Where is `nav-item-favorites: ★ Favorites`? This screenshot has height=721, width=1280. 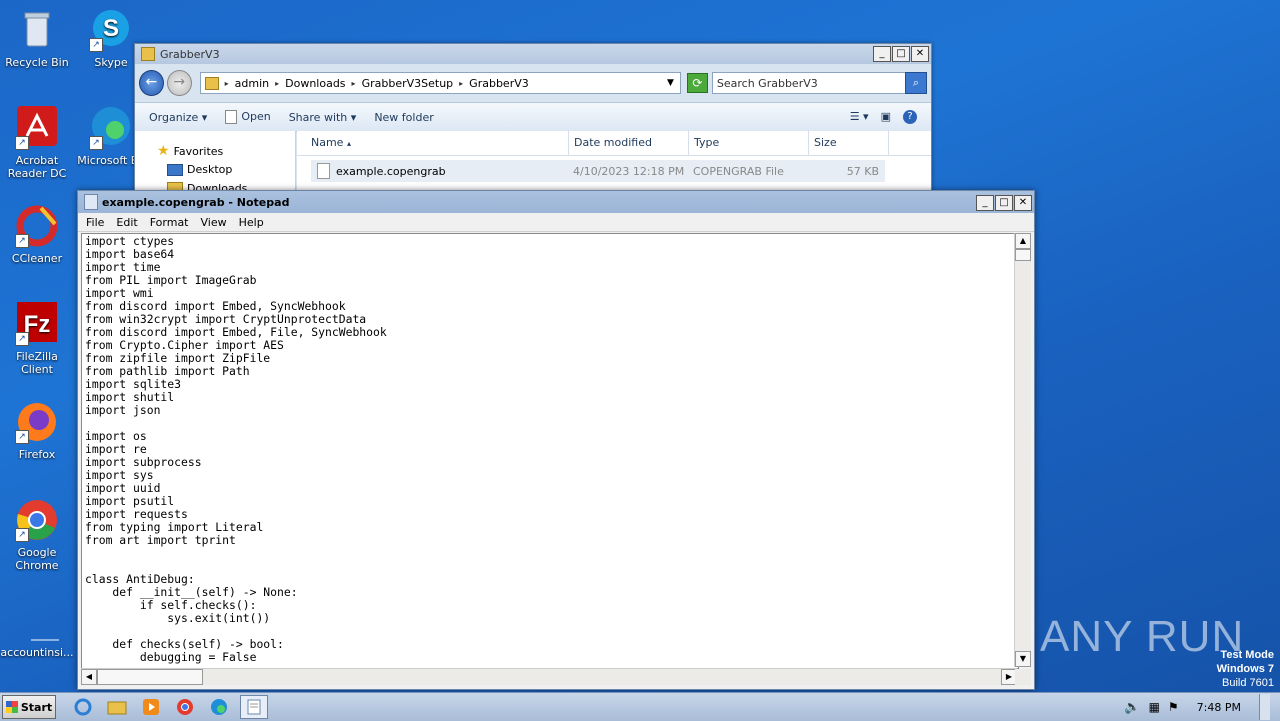 nav-item-favorites: ★ Favorites is located at coordinates (190, 151).